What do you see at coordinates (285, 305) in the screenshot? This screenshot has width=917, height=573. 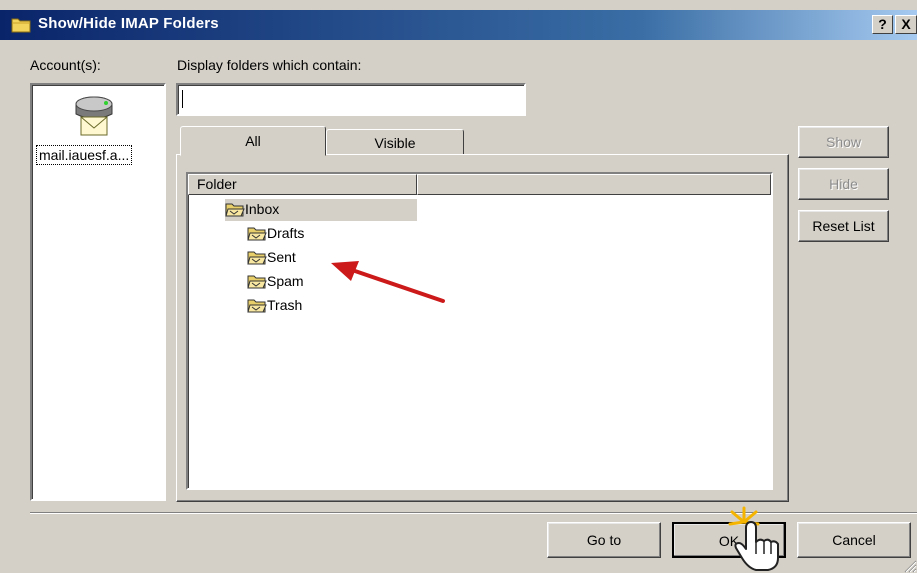 I see `folder-label: Trash` at bounding box center [285, 305].